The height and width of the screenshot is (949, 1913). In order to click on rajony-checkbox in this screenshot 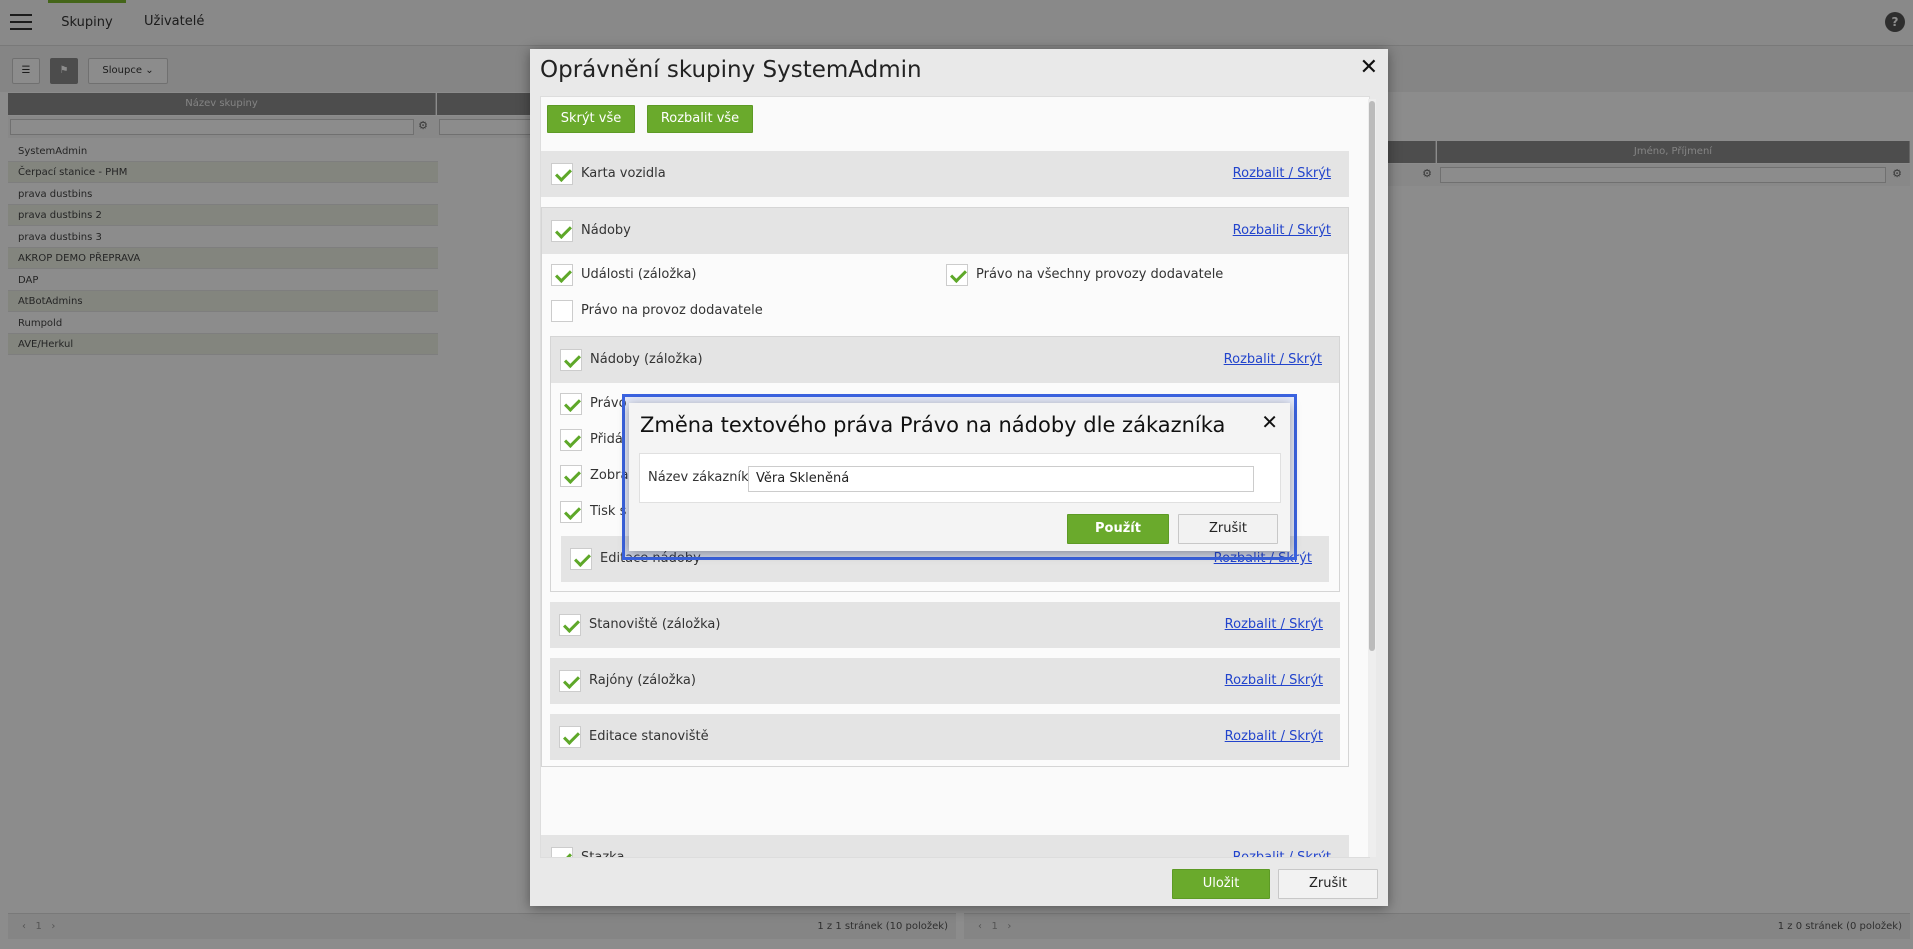, I will do `click(570, 681)`.